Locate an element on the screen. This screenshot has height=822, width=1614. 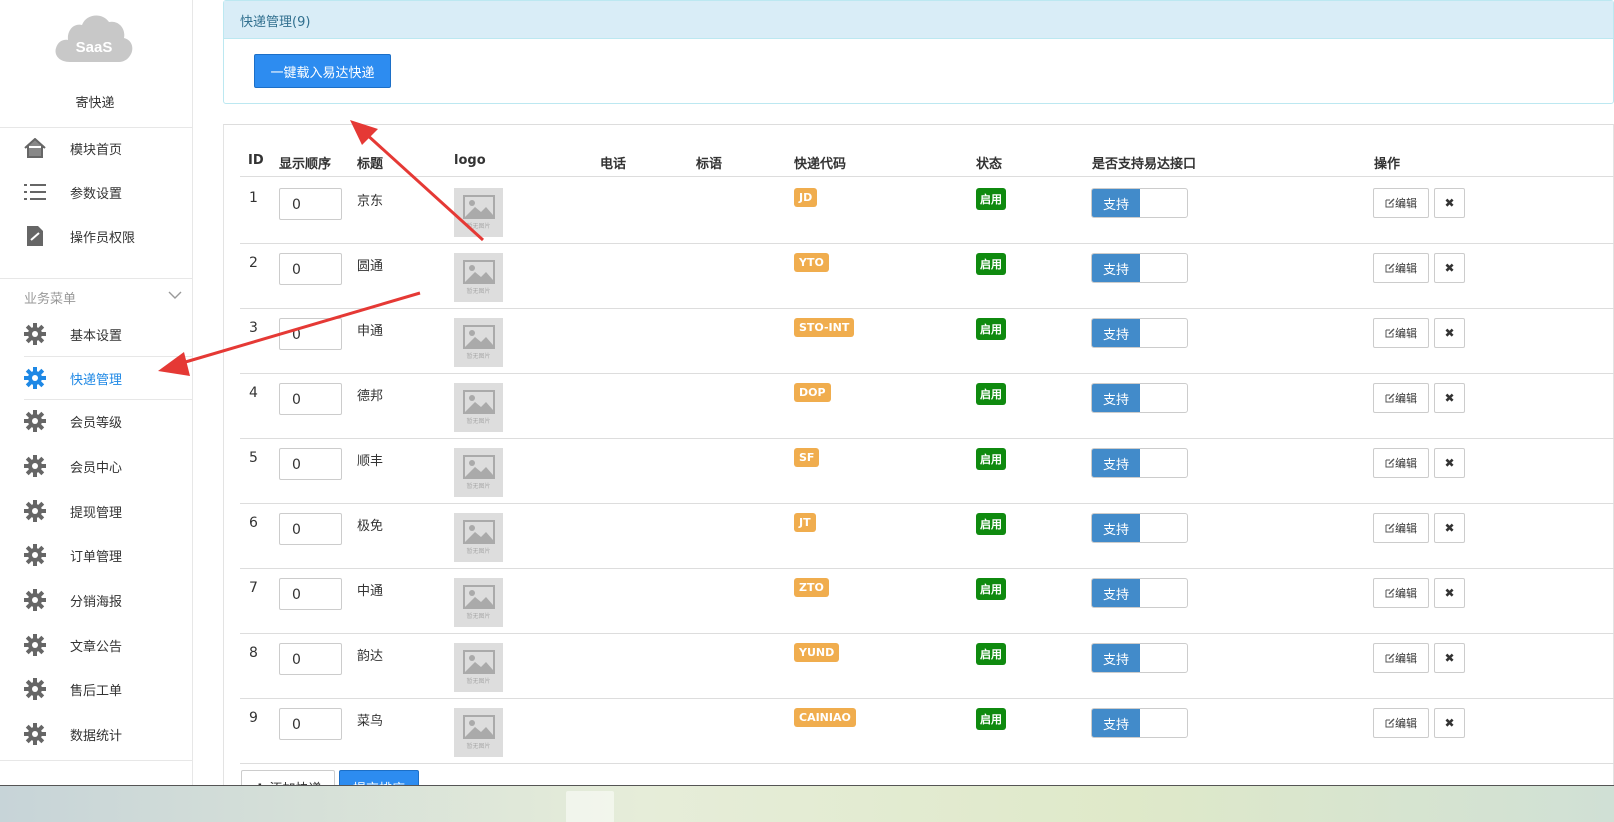
sidebar-item-label: 基本设置 is located at coordinates (96, 336).